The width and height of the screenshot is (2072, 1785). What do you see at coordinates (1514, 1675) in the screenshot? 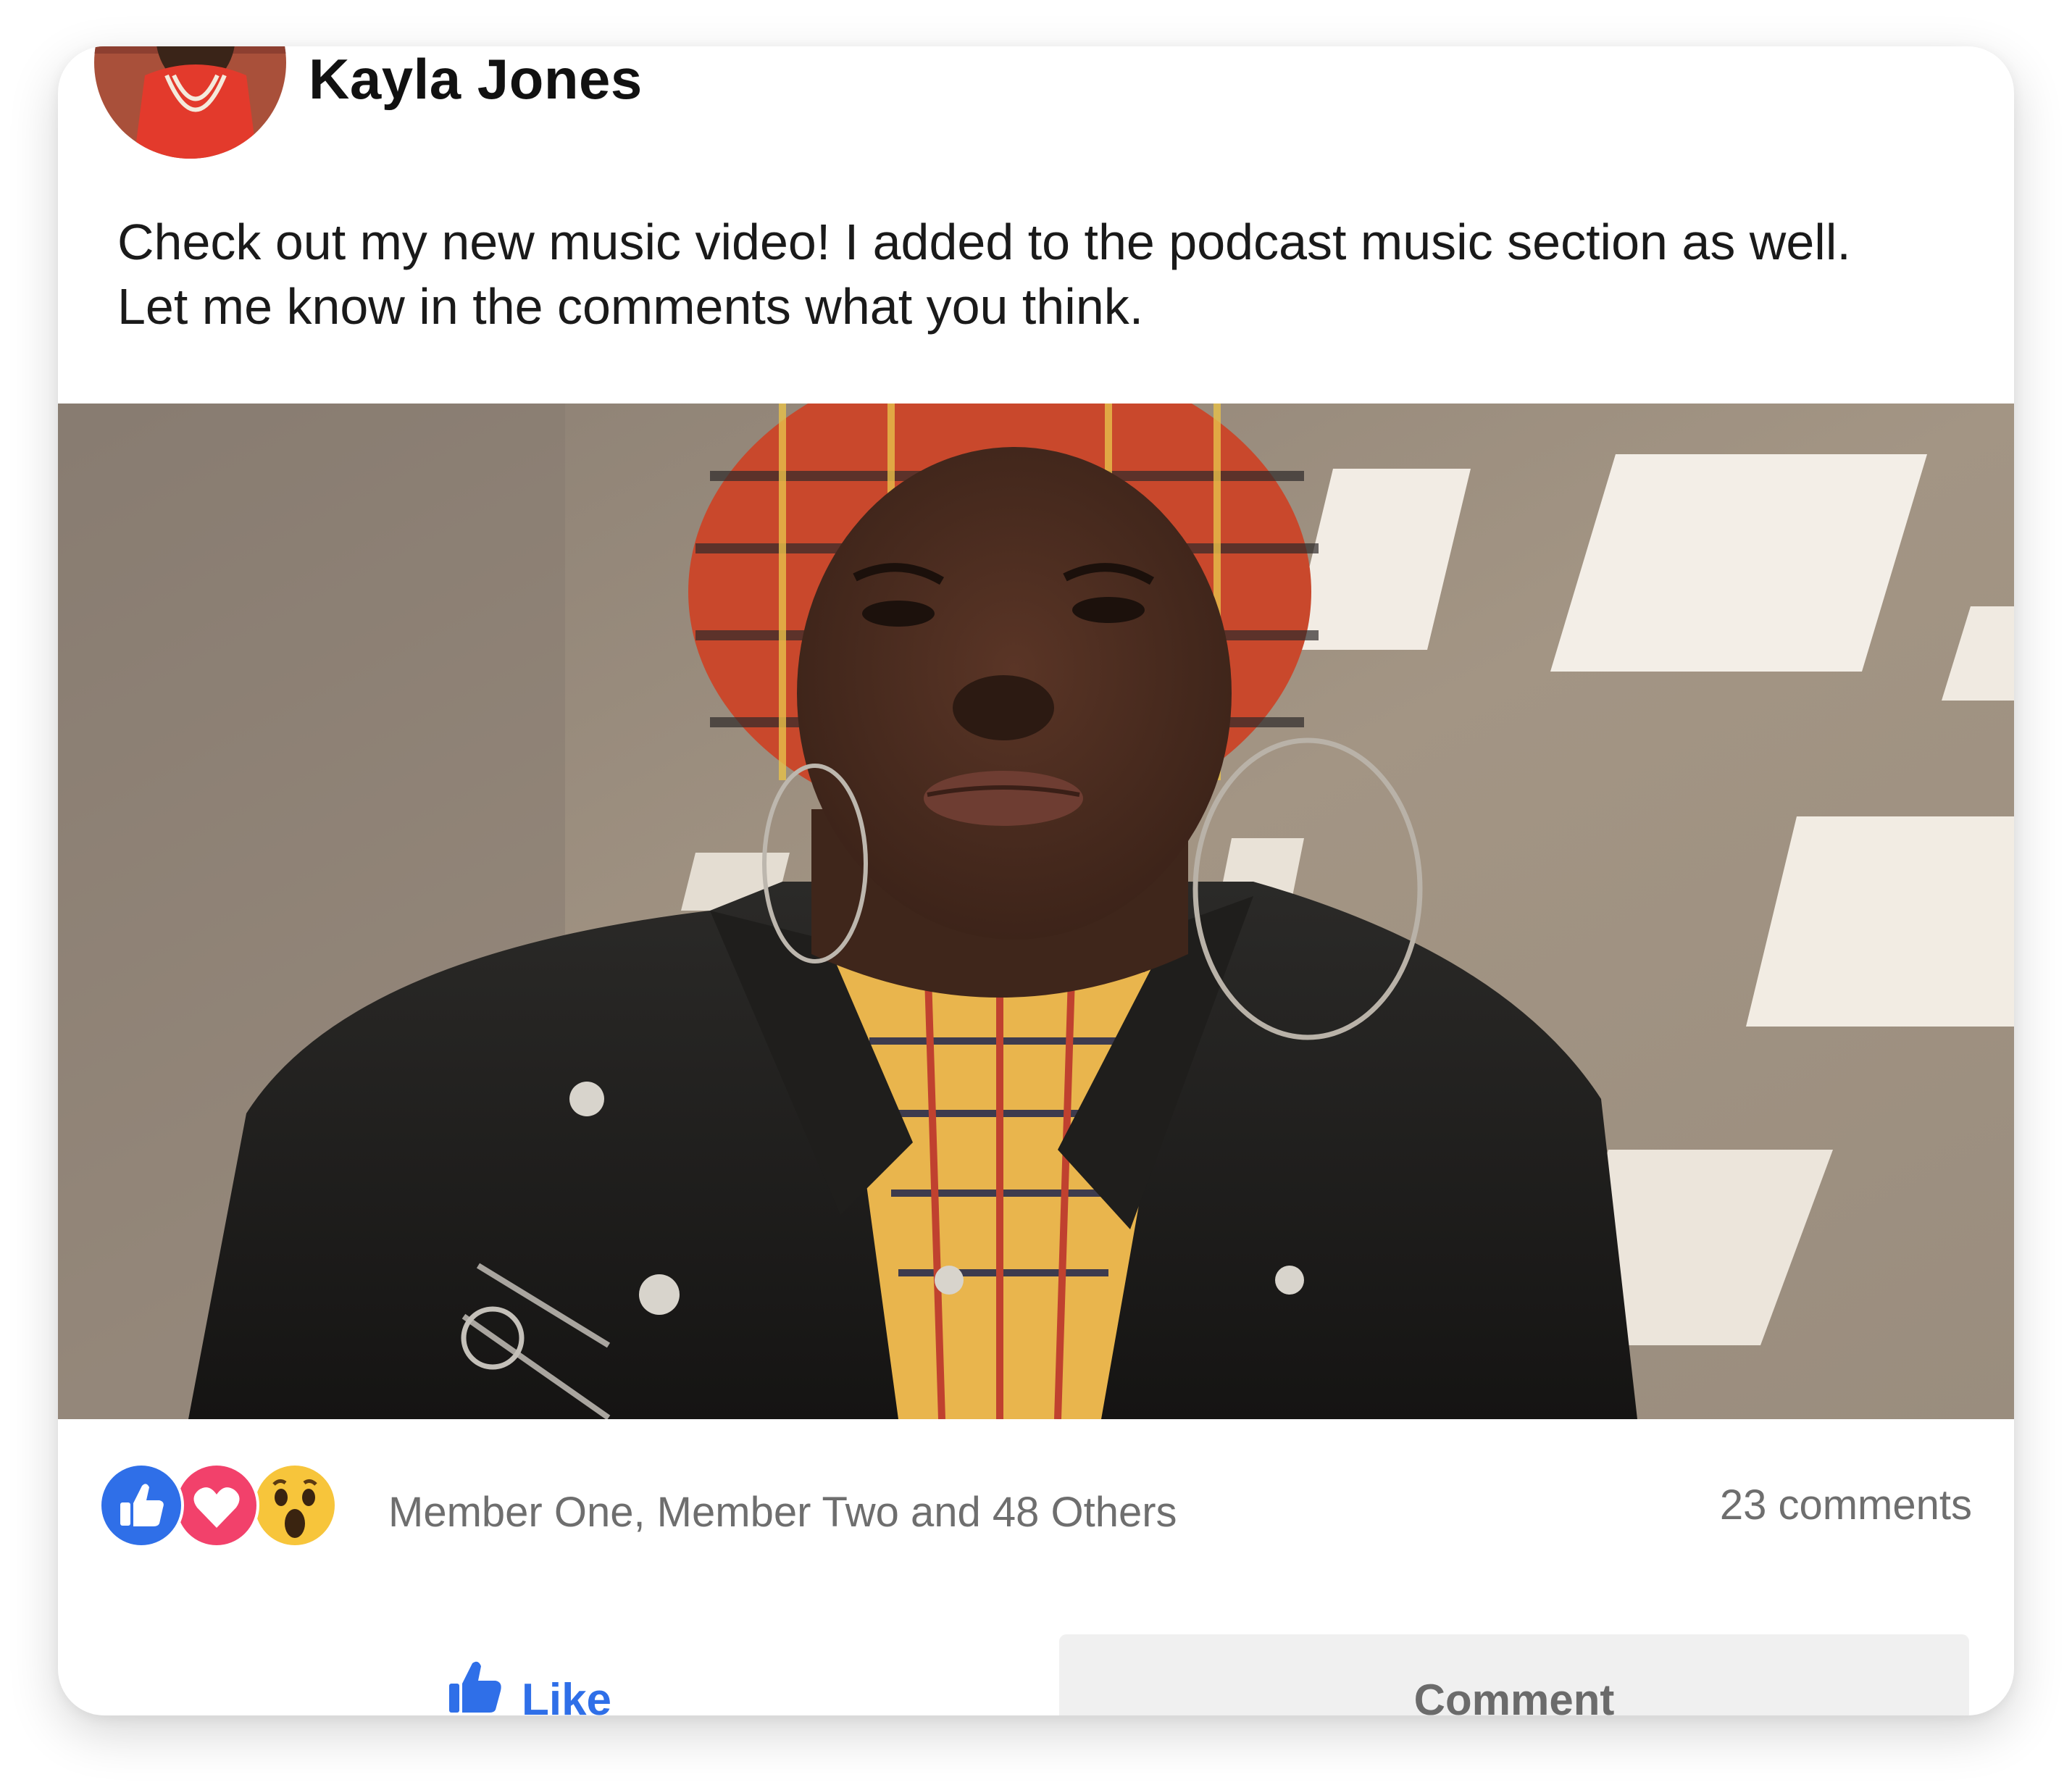
I see `comment-button: Comment` at bounding box center [1514, 1675].